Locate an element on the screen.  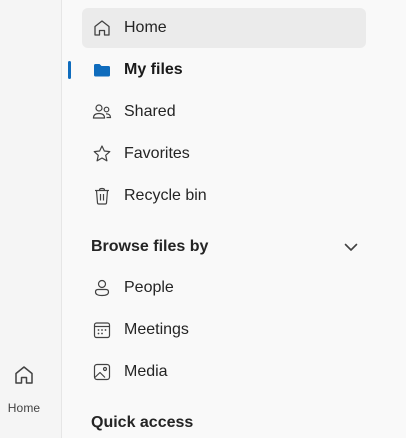
image-icon is located at coordinates (102, 372).